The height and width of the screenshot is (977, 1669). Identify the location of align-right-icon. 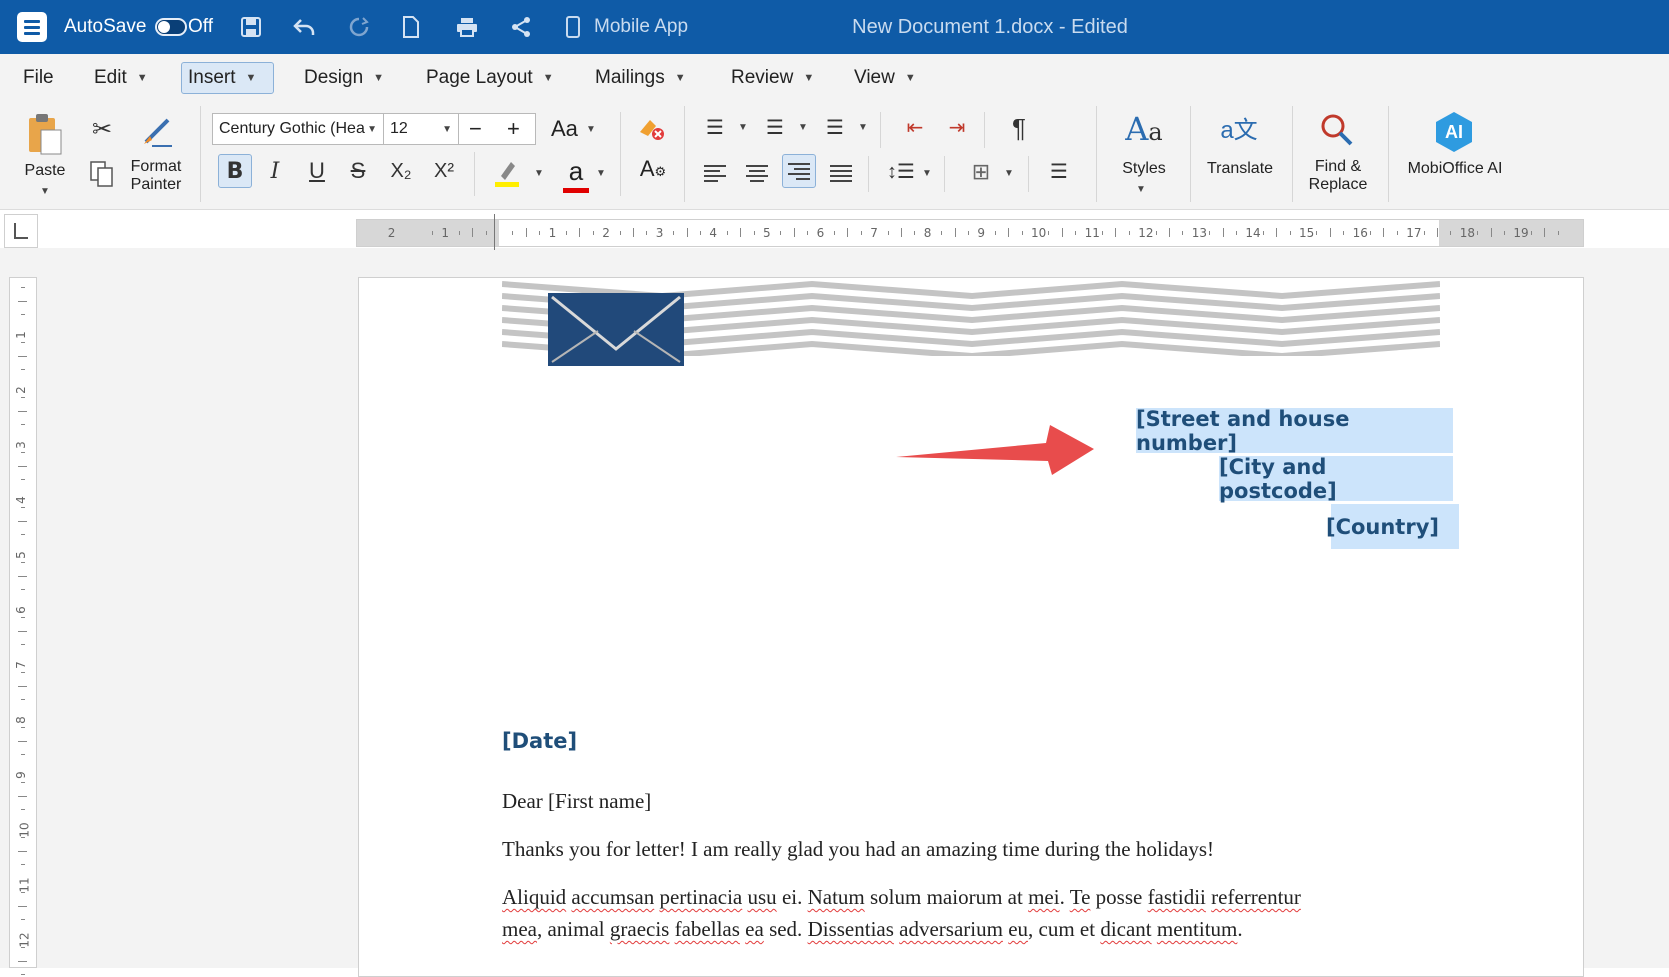
(799, 171).